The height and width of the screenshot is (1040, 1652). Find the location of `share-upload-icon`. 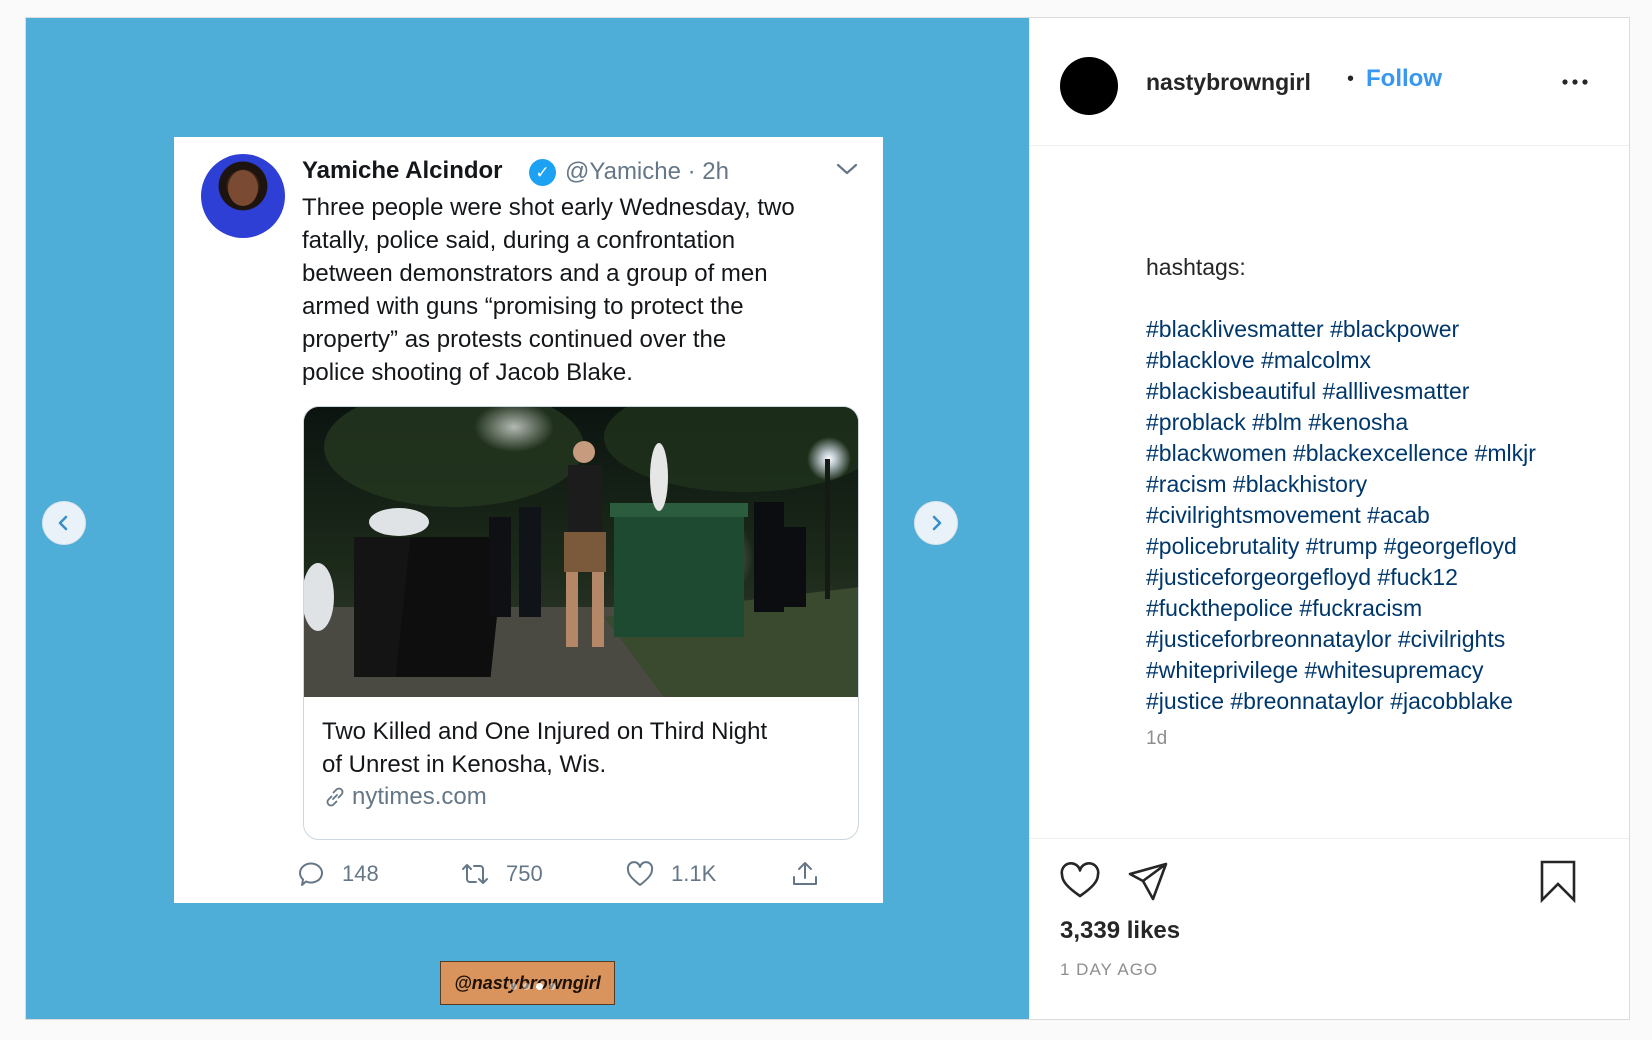

share-upload-icon is located at coordinates (805, 873).